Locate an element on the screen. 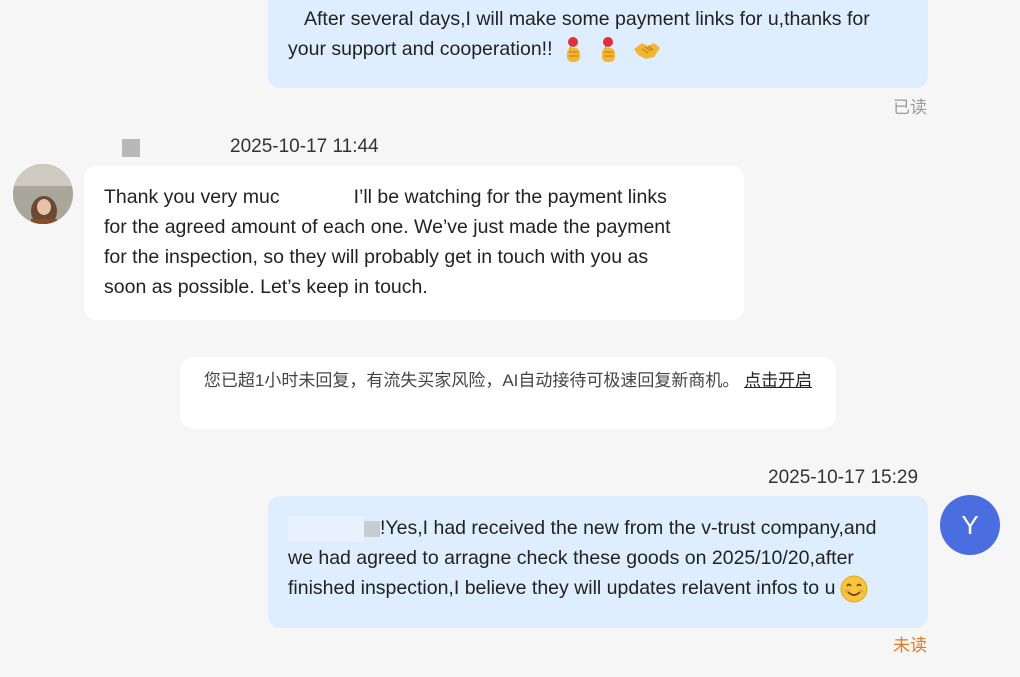  message-text-line: soon as possible. Let’s keep in touch. is located at coordinates (266, 287).